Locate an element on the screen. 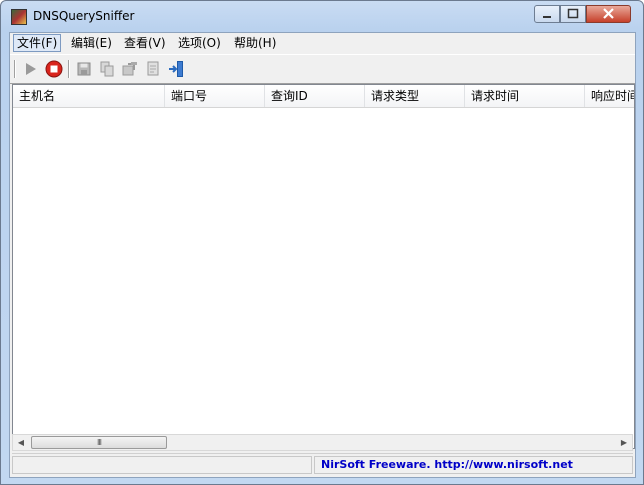 The image size is (644, 485). save-icon is located at coordinates (84, 69).